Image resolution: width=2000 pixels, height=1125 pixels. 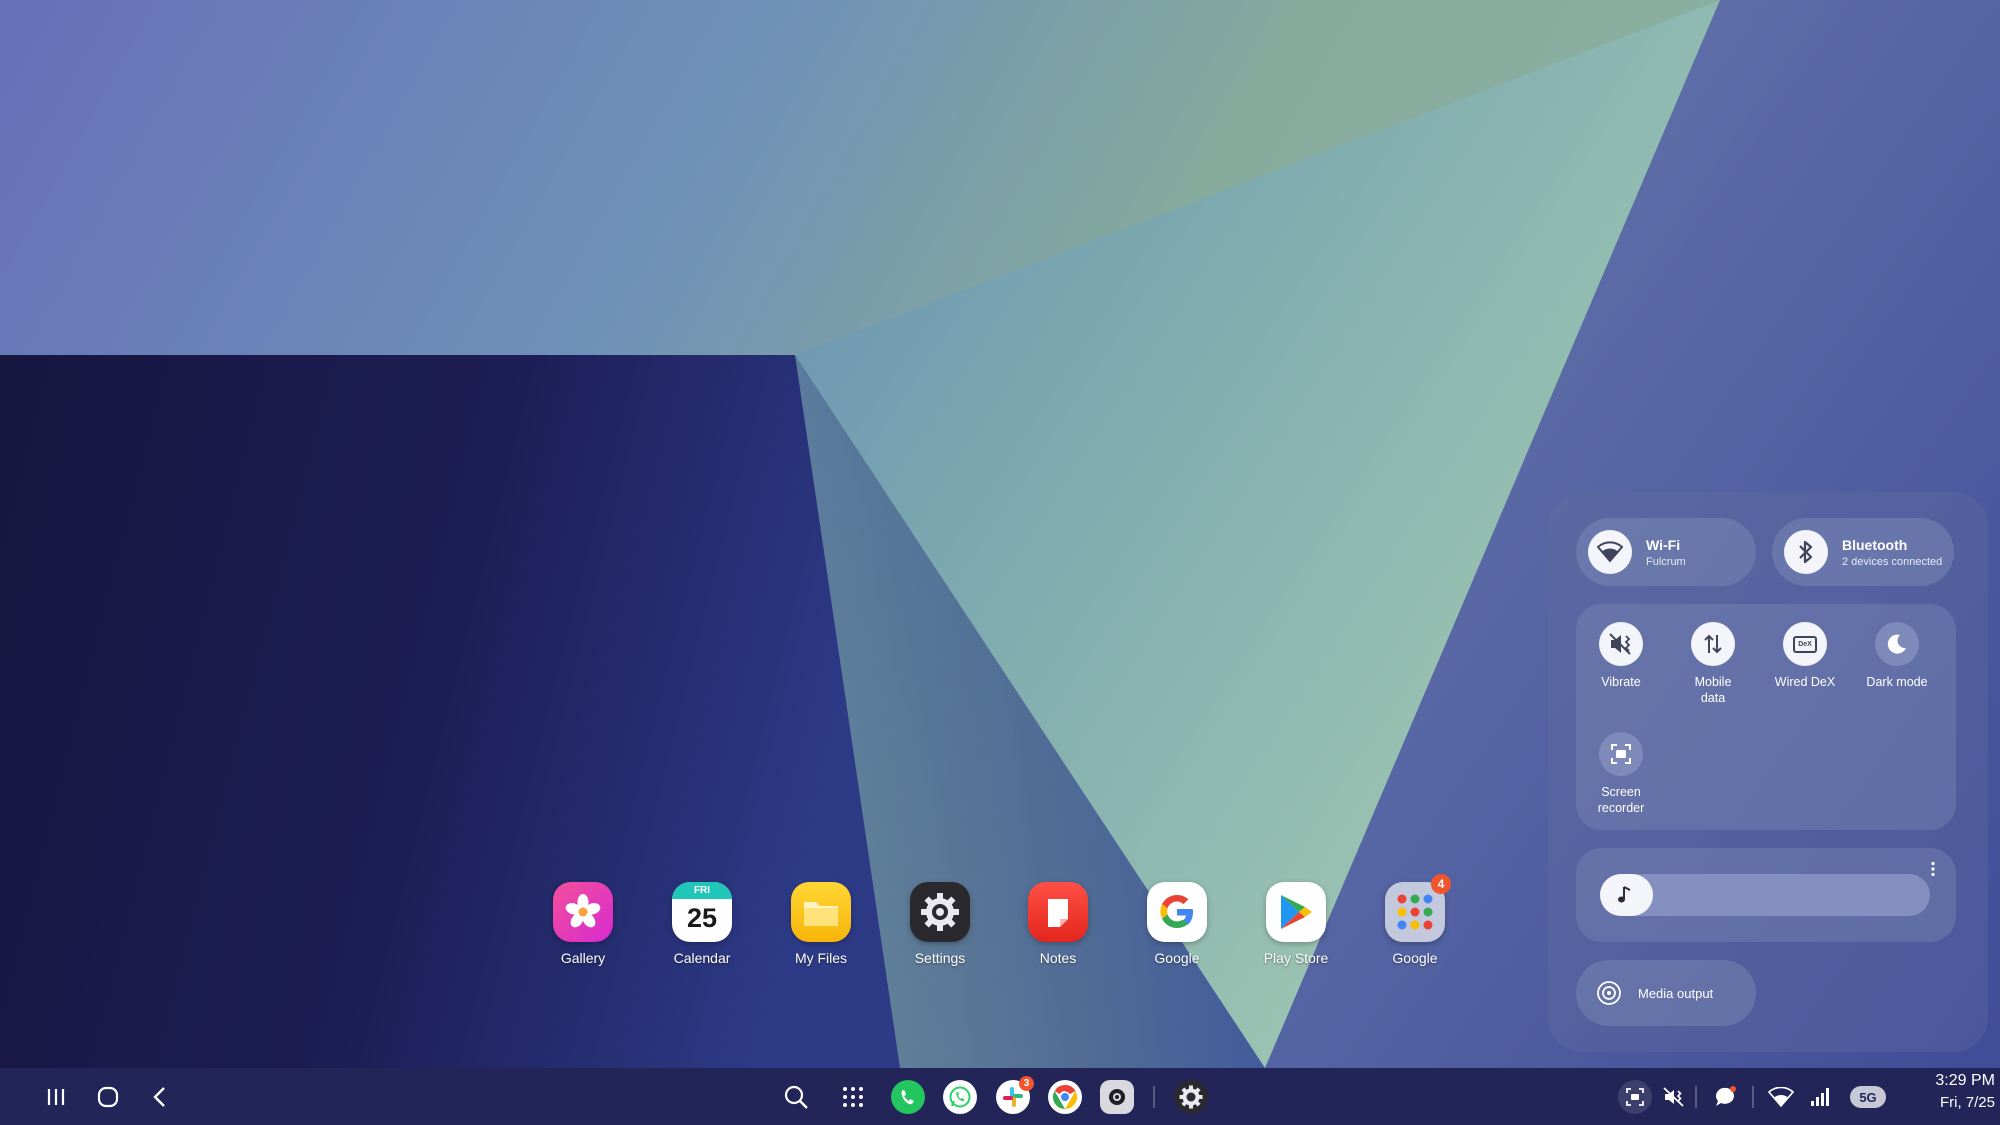 I want to click on notification-button, so click(x=1725, y=1097).